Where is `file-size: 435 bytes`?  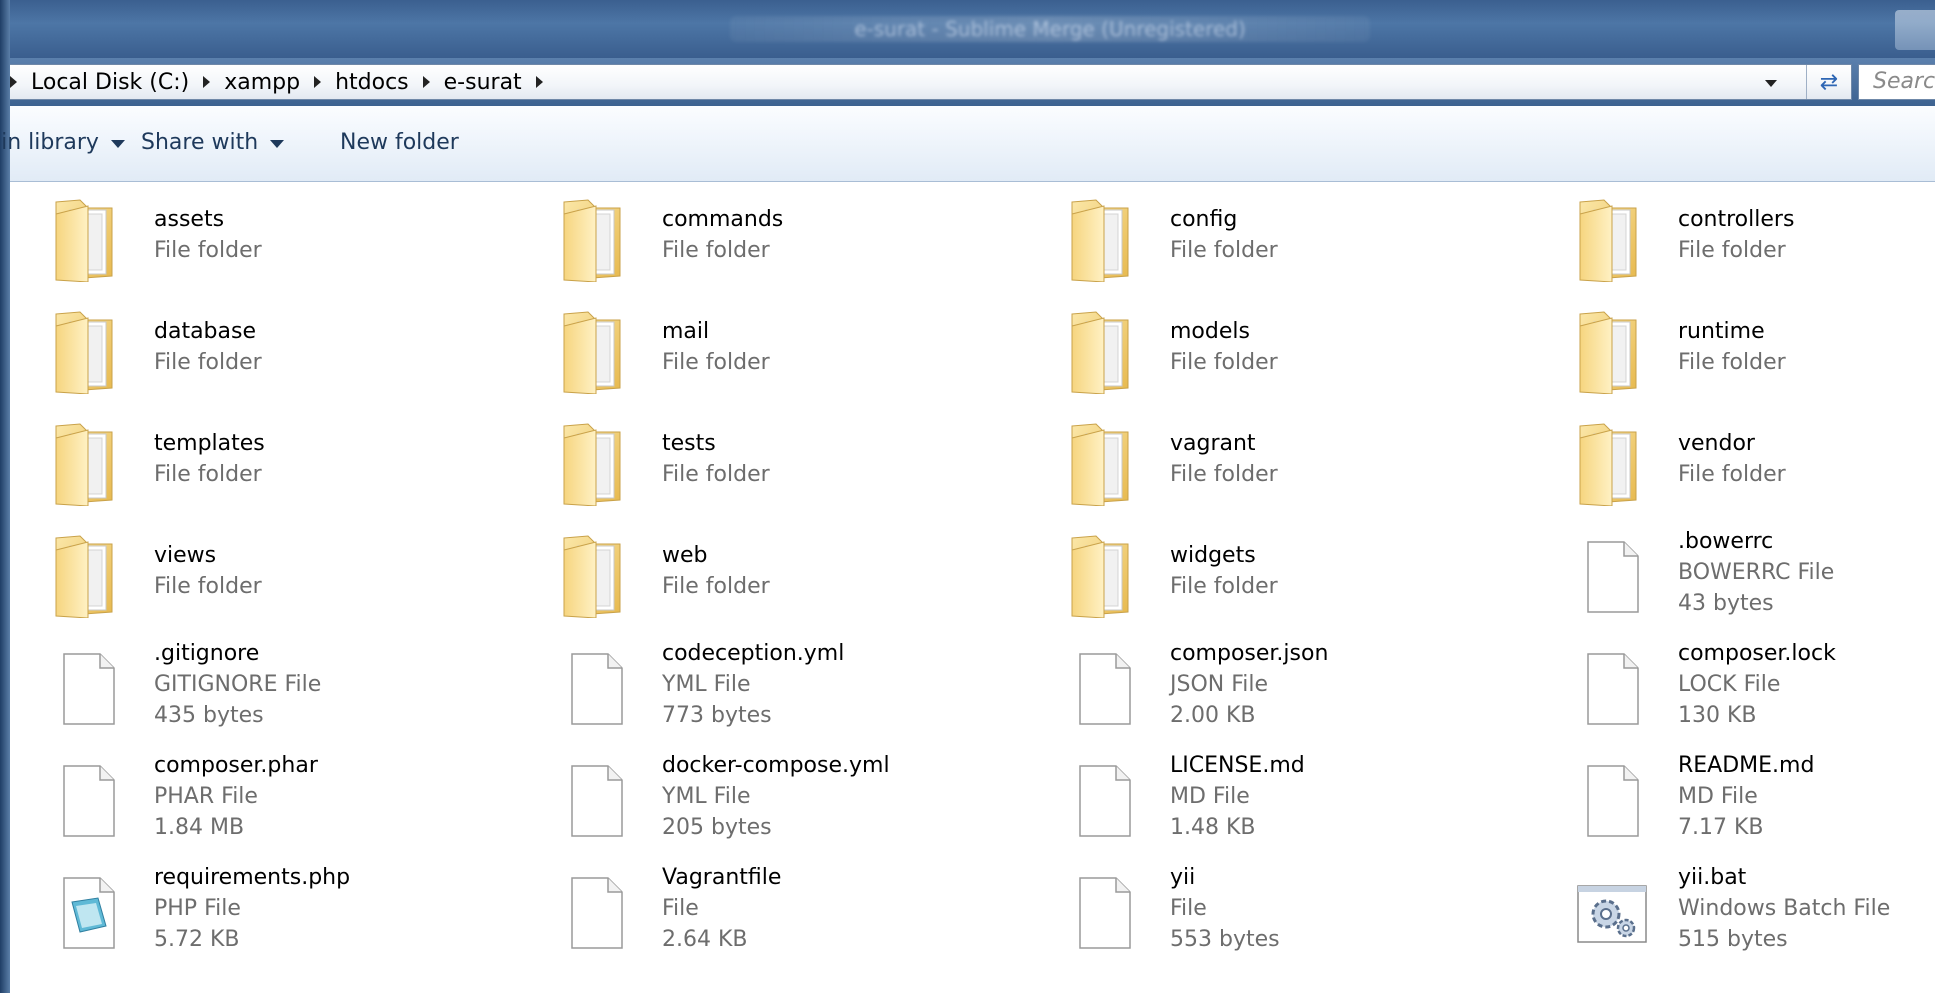 file-size: 435 bytes is located at coordinates (209, 715).